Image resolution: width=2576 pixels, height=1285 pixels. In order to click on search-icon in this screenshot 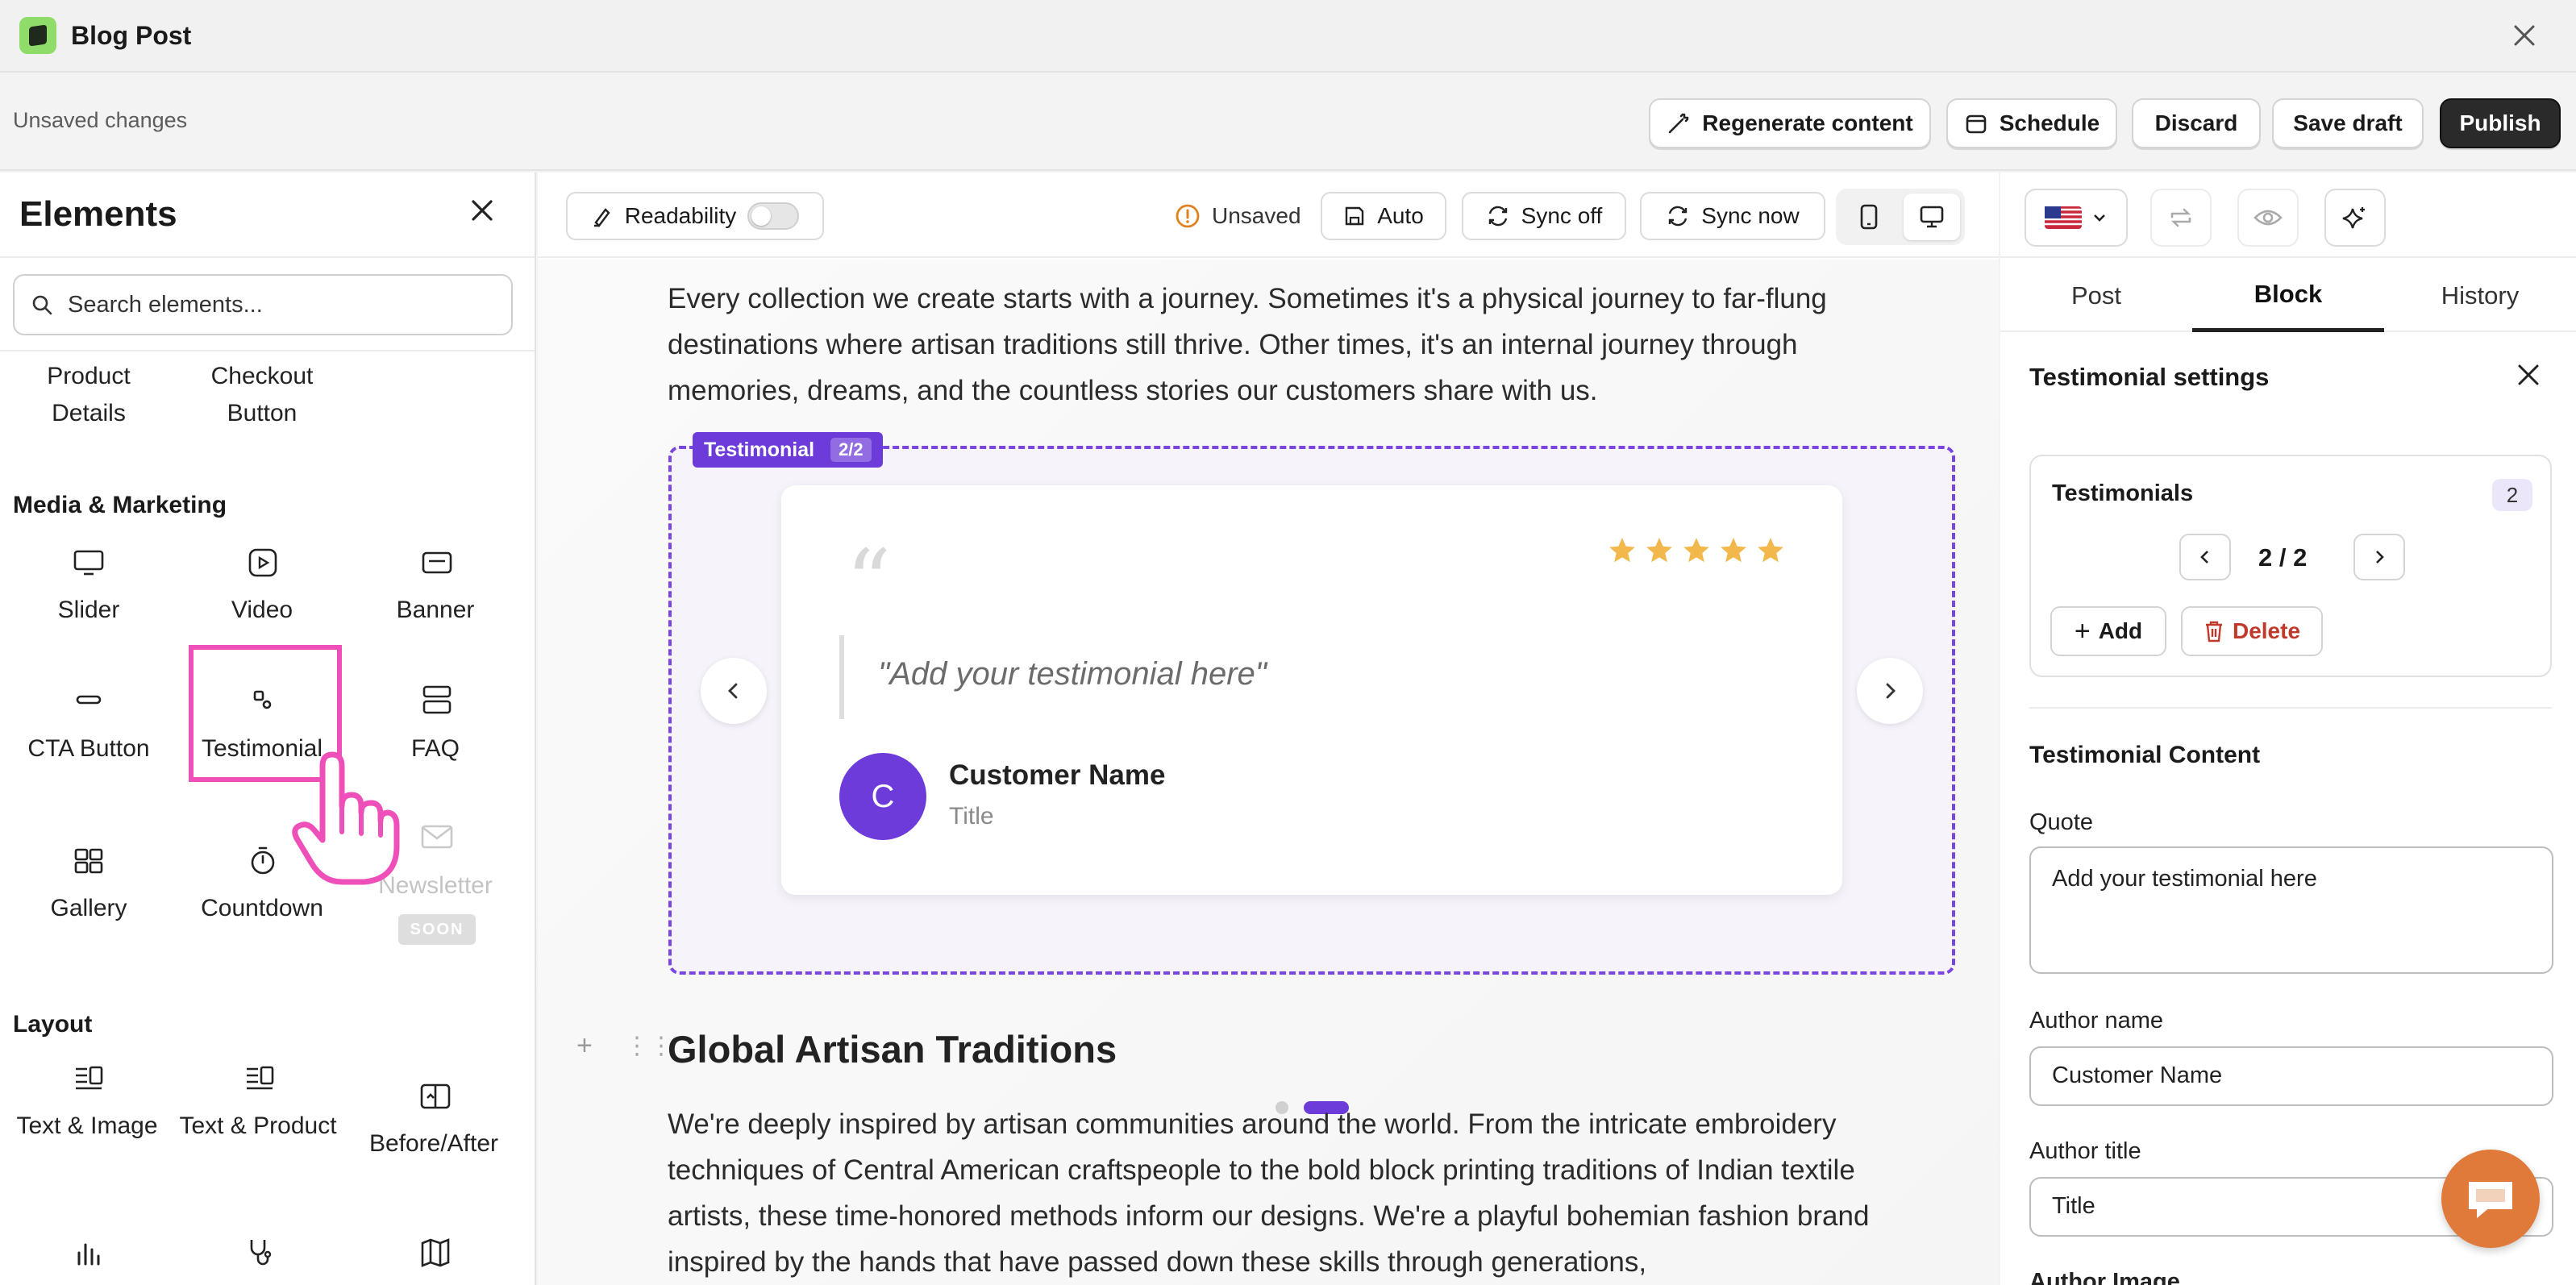, I will do `click(42, 305)`.